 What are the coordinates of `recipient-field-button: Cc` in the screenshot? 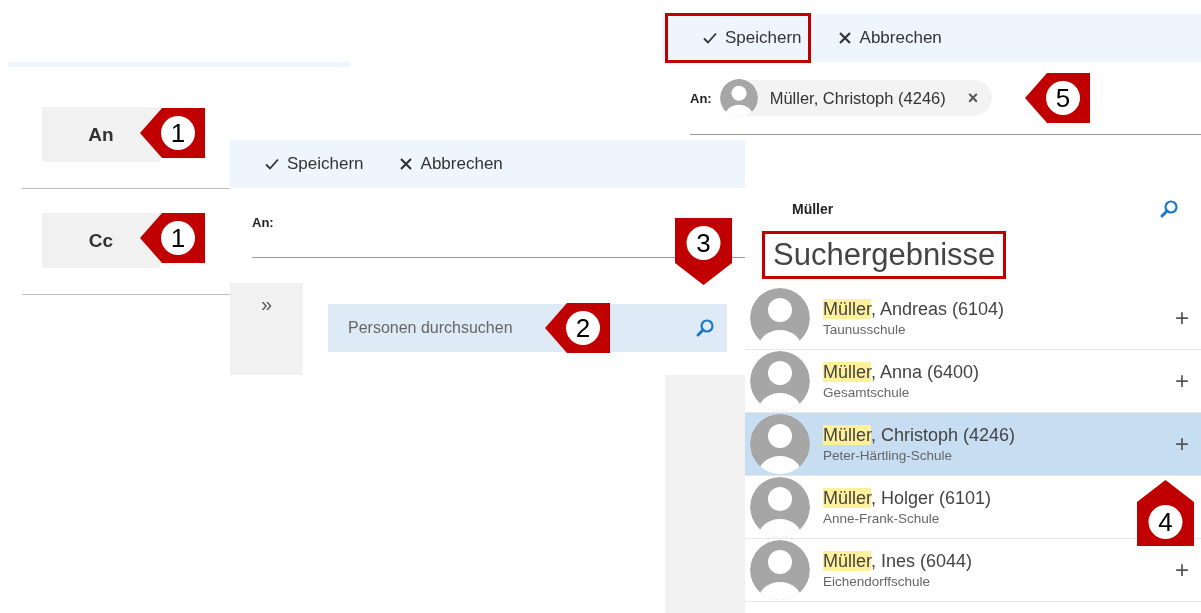 It's located at (101, 240).